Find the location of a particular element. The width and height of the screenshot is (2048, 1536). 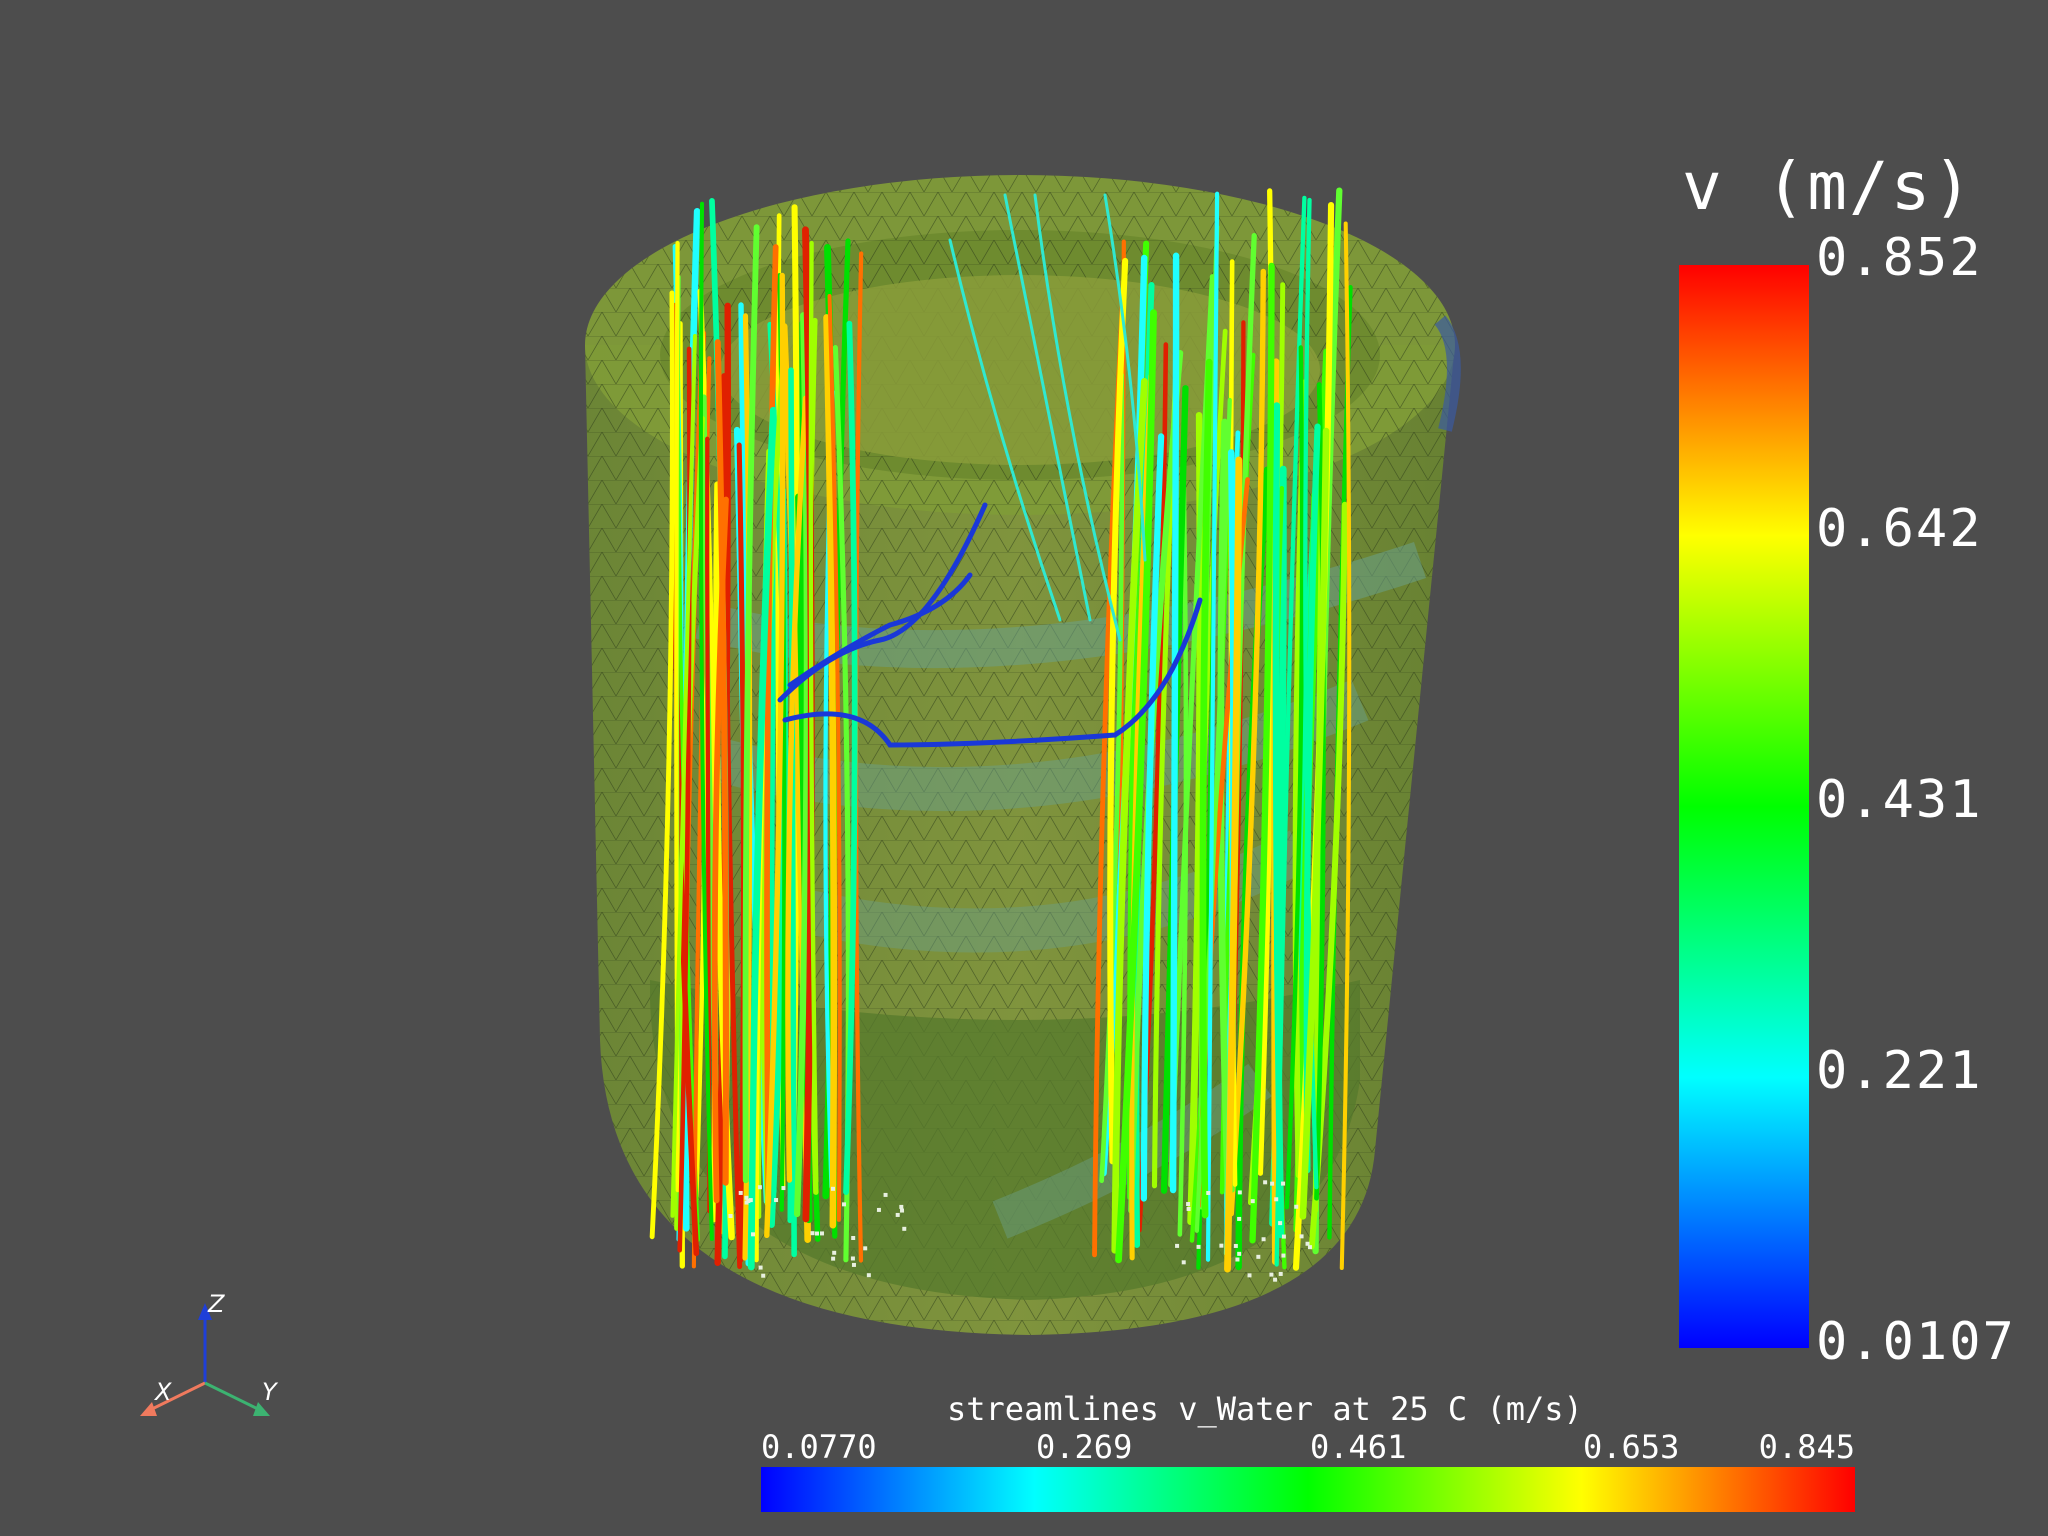

velocity-colorbar is located at coordinates (1744, 806).